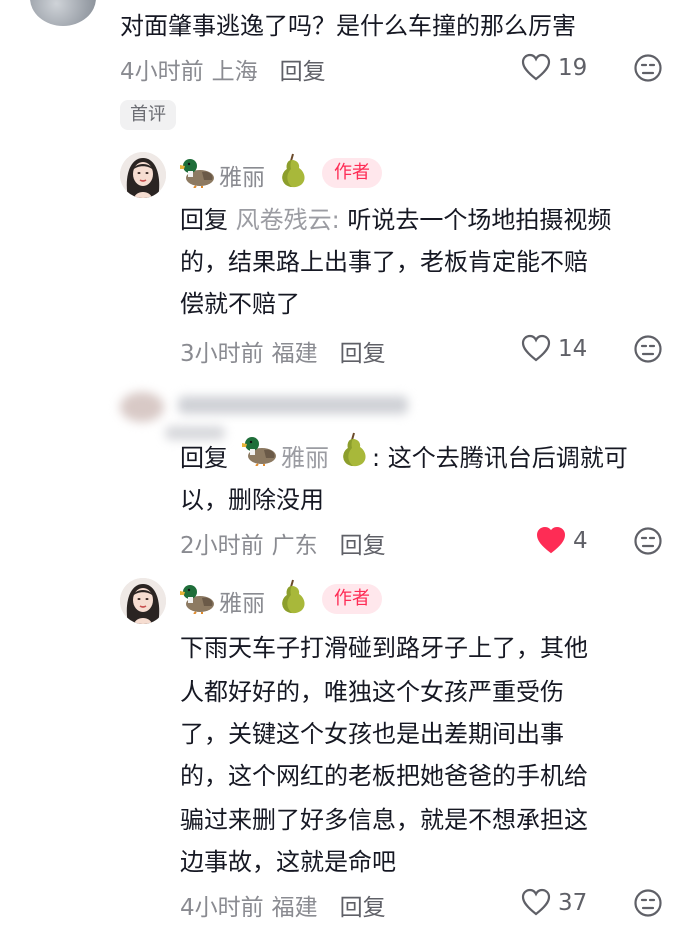 The height and width of the screenshot is (945, 690). I want to click on comment-meta: 2小时前 广东 回复, so click(287, 543).